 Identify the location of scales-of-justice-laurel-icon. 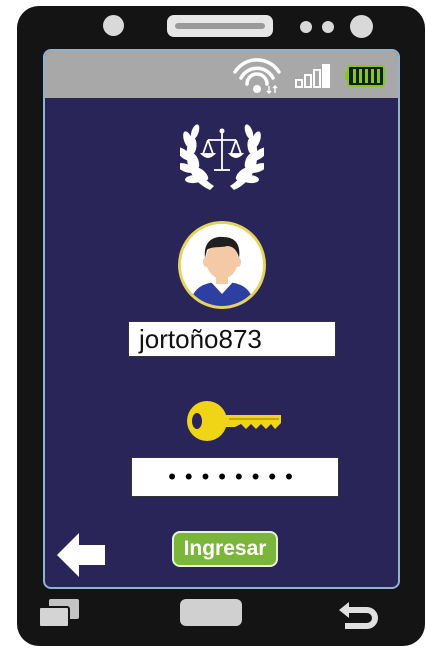
(222, 157).